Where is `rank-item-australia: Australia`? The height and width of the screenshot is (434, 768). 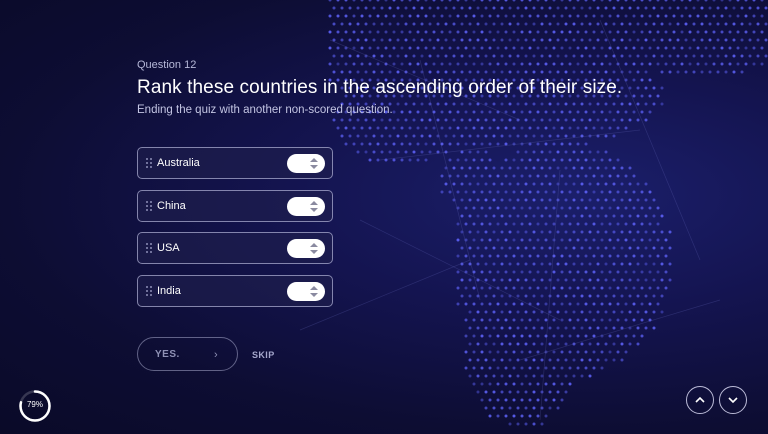
rank-item-australia: Australia is located at coordinates (235, 163).